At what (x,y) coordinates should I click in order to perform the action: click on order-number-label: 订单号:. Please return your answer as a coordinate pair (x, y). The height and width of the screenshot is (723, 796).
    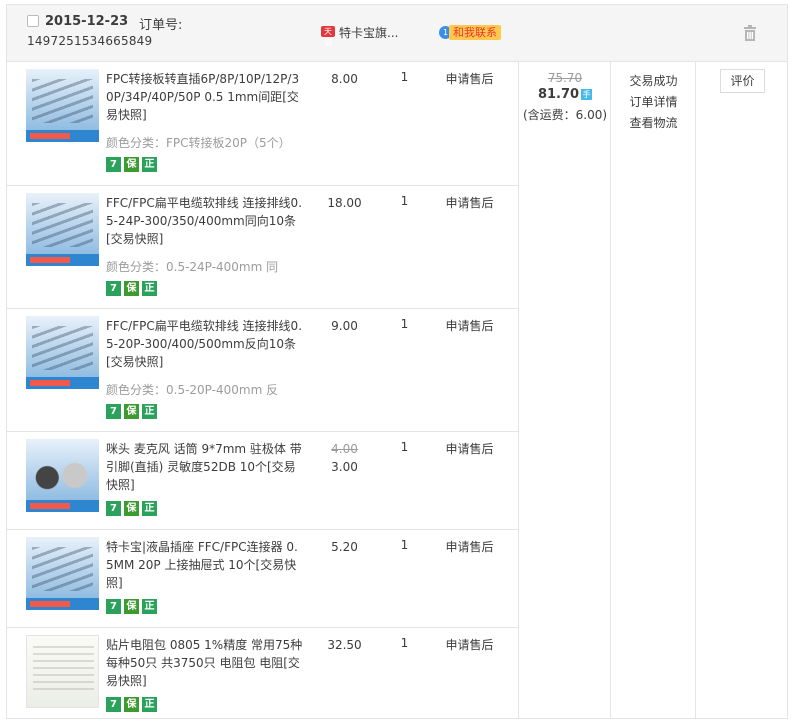
    Looking at the image, I should click on (161, 25).